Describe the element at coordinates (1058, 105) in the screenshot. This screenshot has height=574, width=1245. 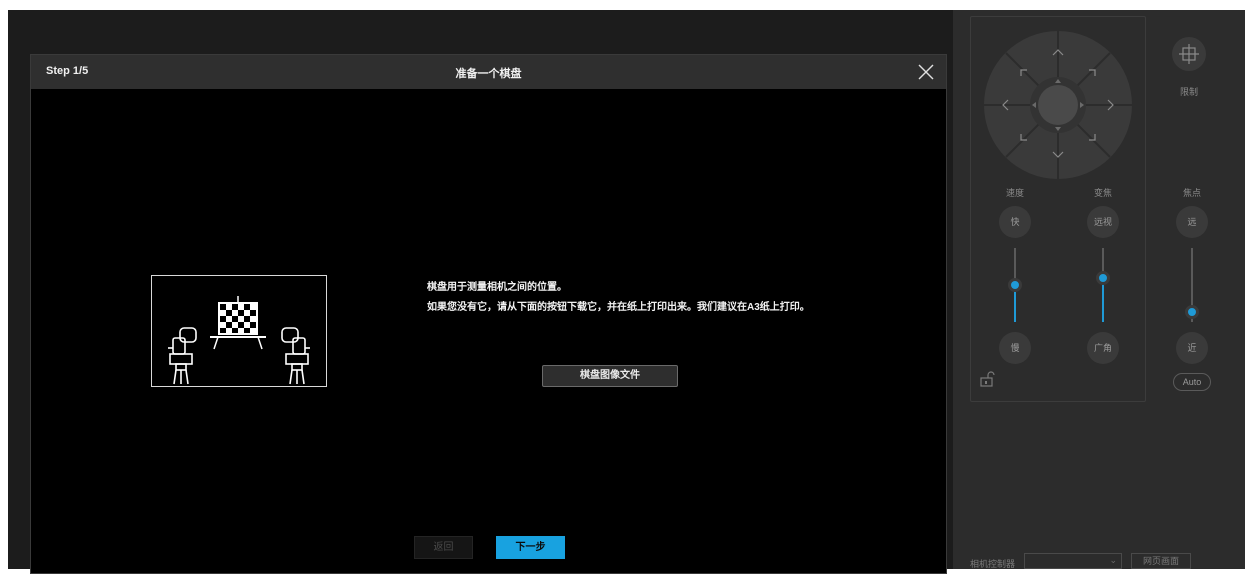
I see `direction-pad` at that location.